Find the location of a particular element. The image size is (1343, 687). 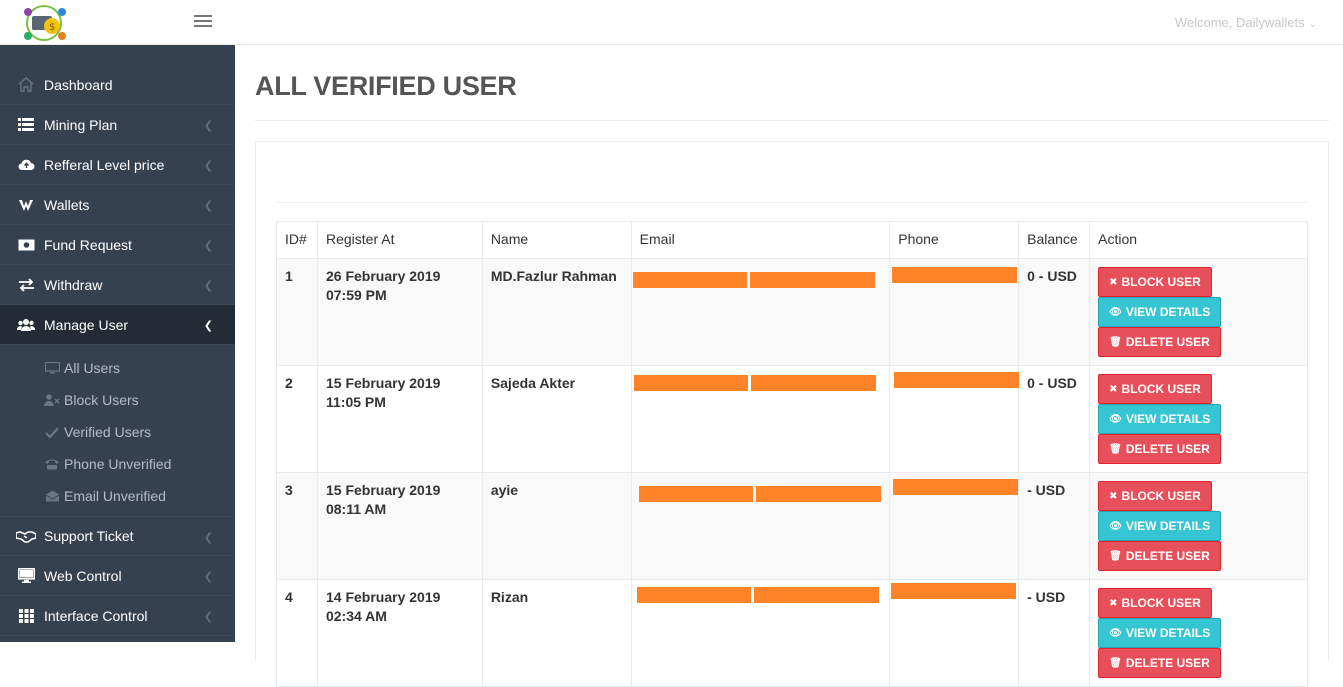

cell-id: 2 is located at coordinates (297, 419).